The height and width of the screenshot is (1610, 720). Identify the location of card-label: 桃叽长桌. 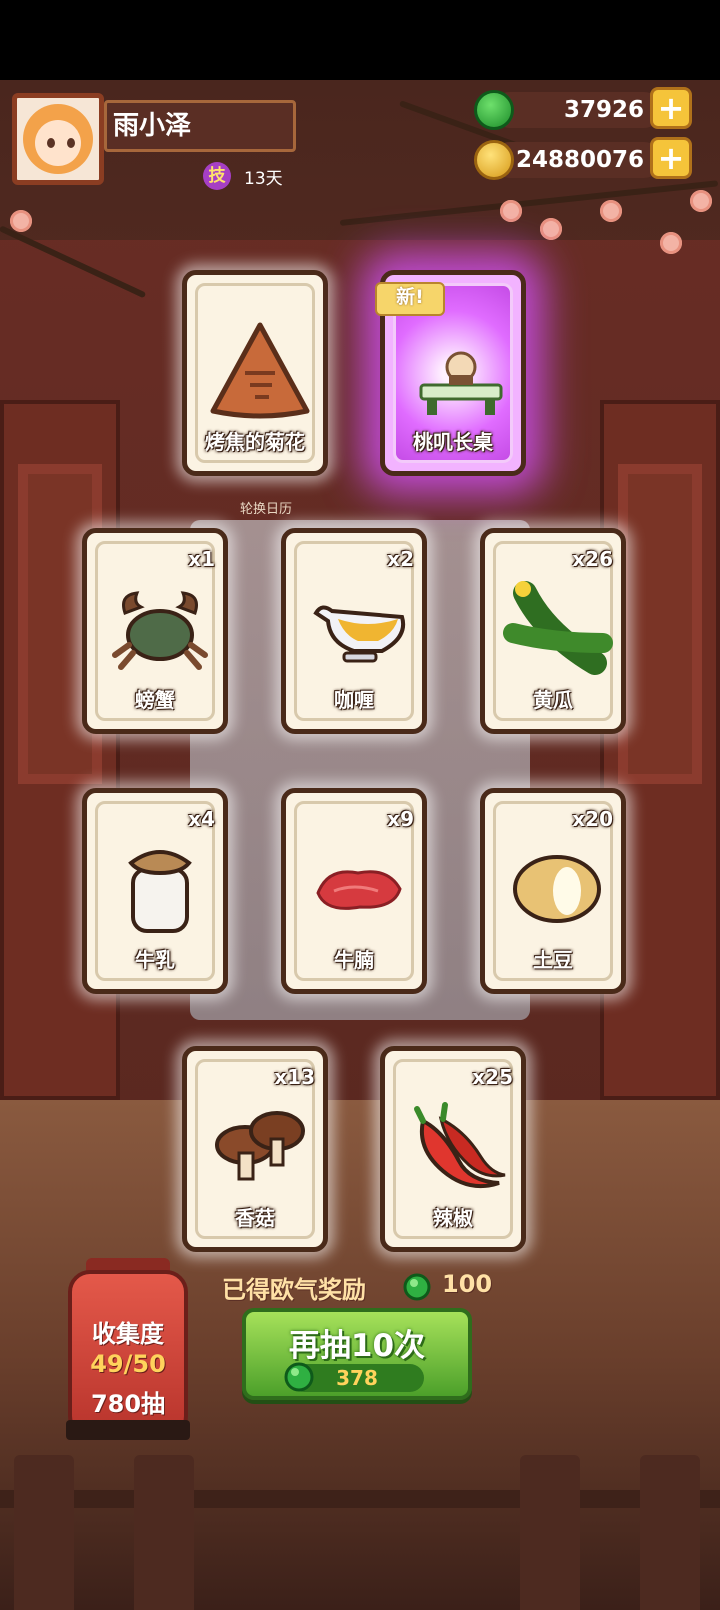
(453, 442).